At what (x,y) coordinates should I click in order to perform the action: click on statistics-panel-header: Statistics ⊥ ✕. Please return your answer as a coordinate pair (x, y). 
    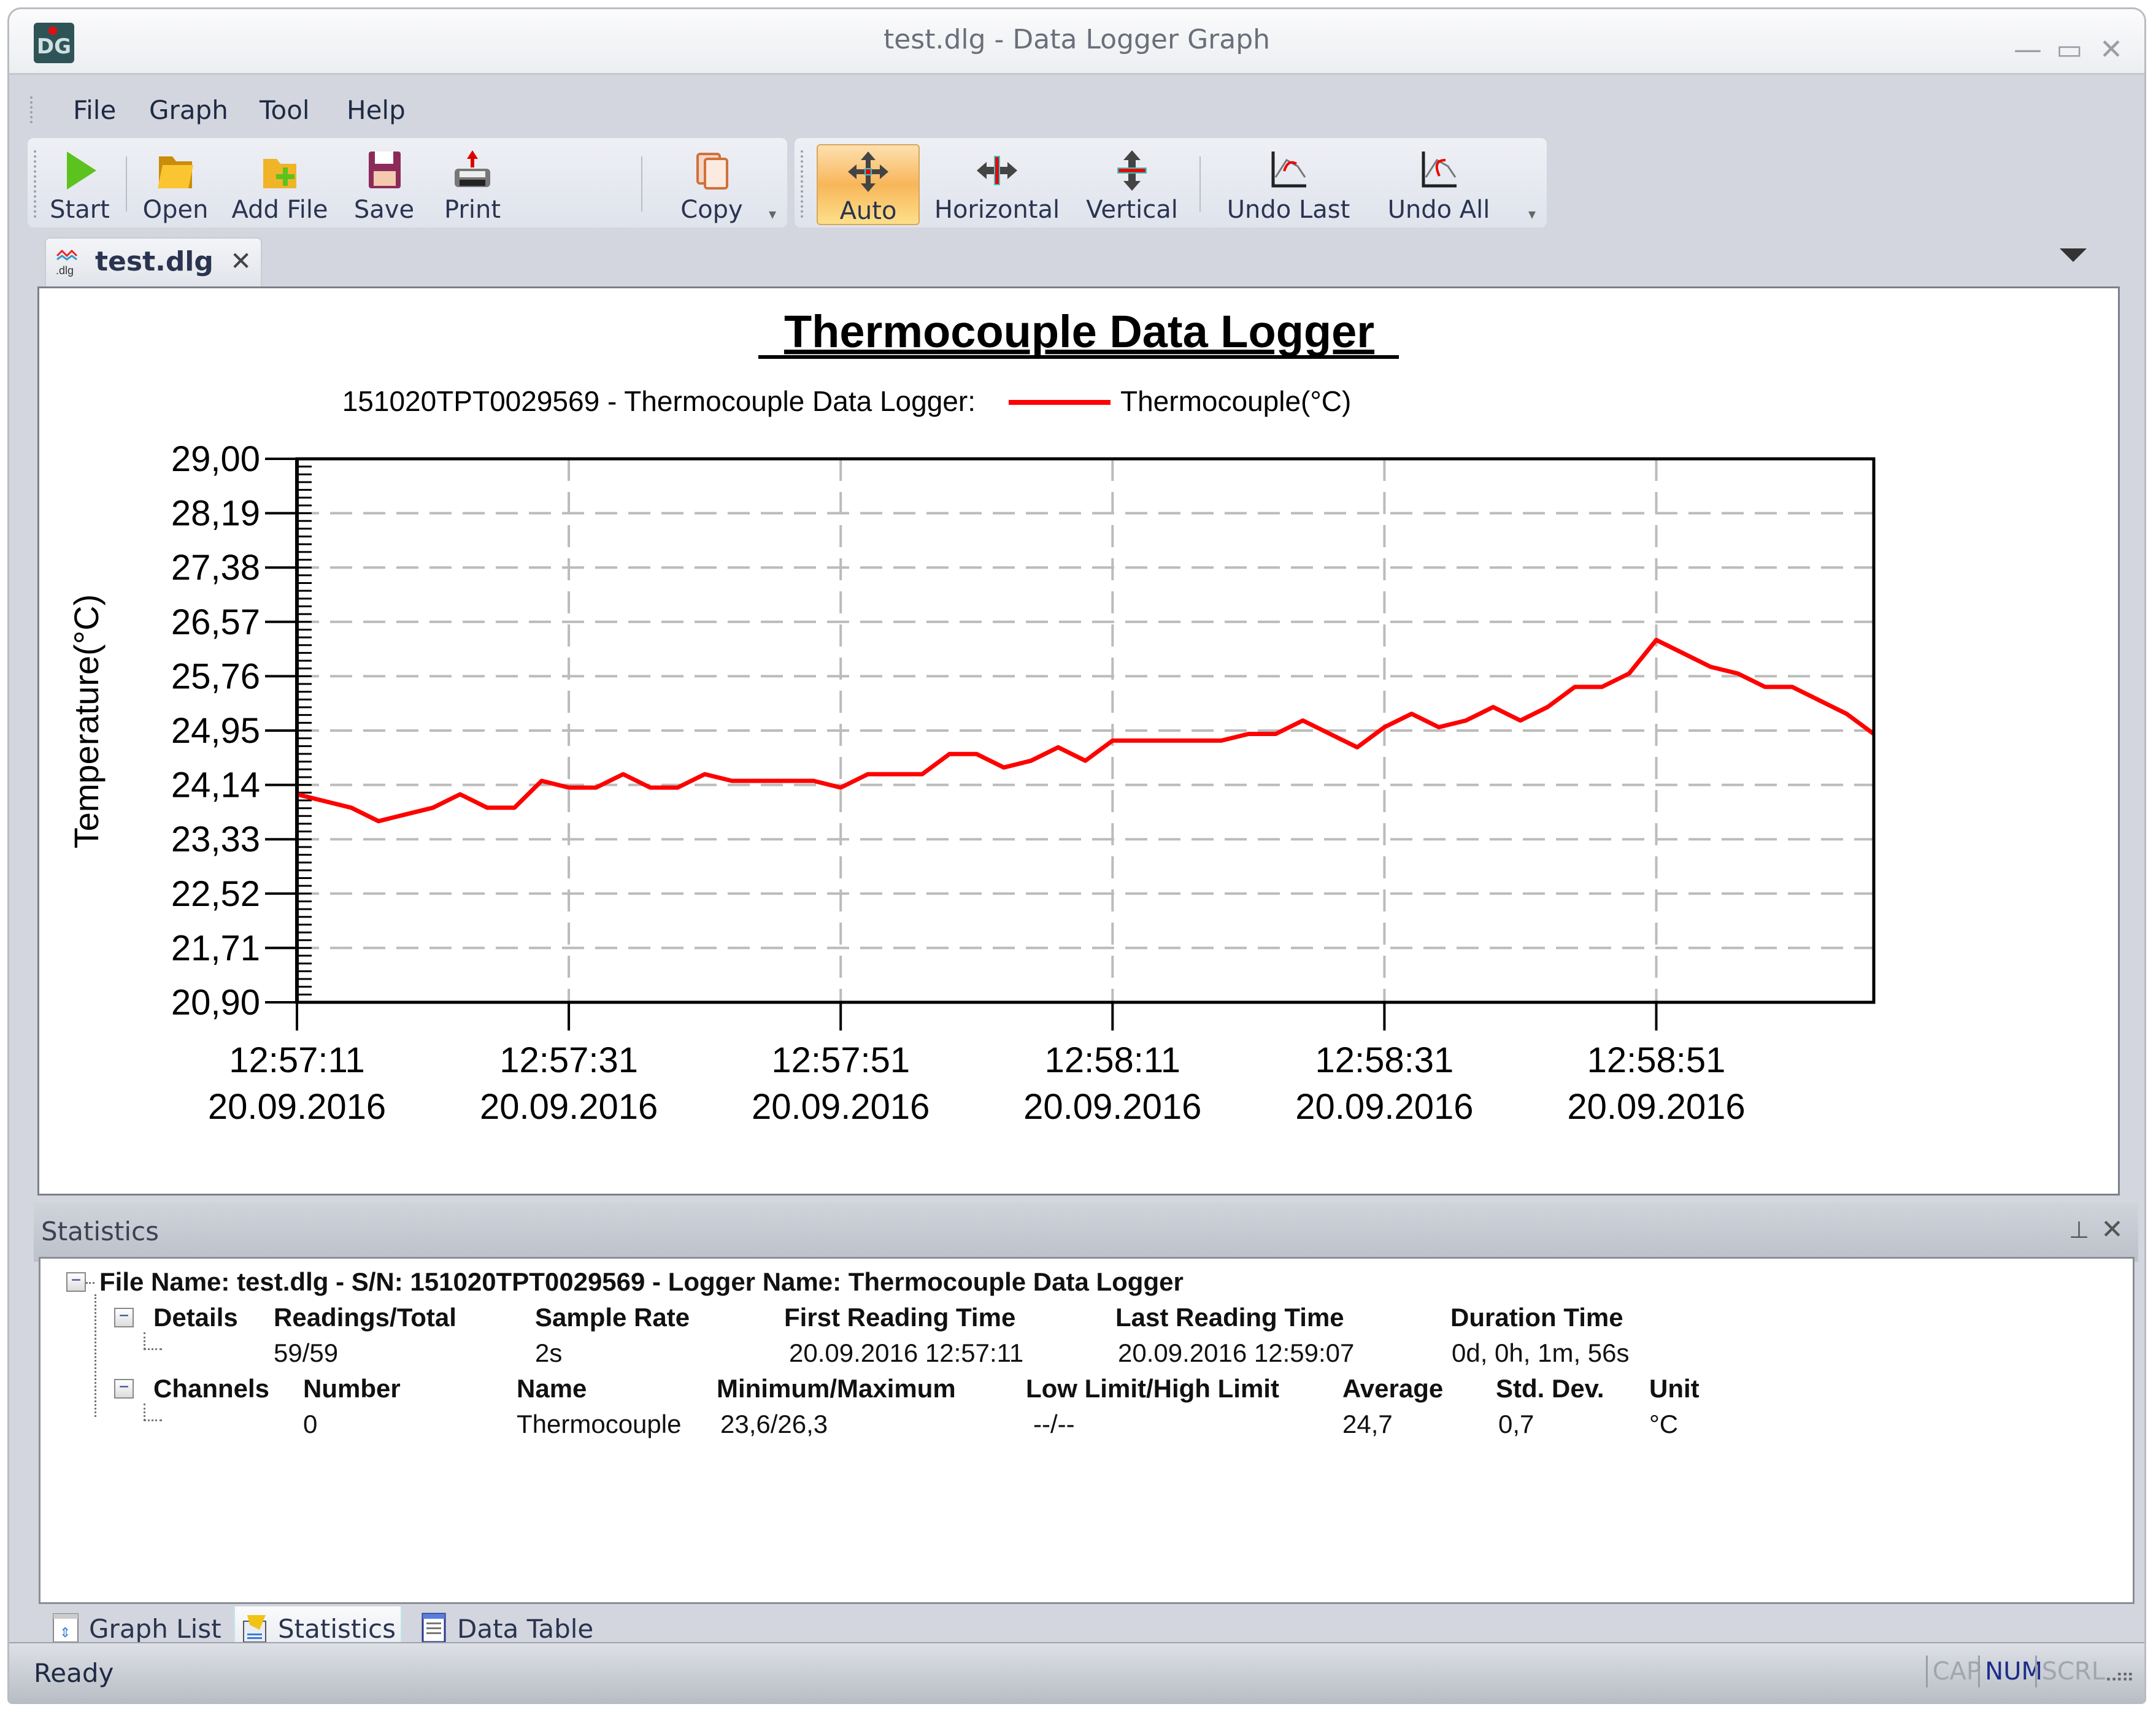
    Looking at the image, I should click on (1086, 1232).